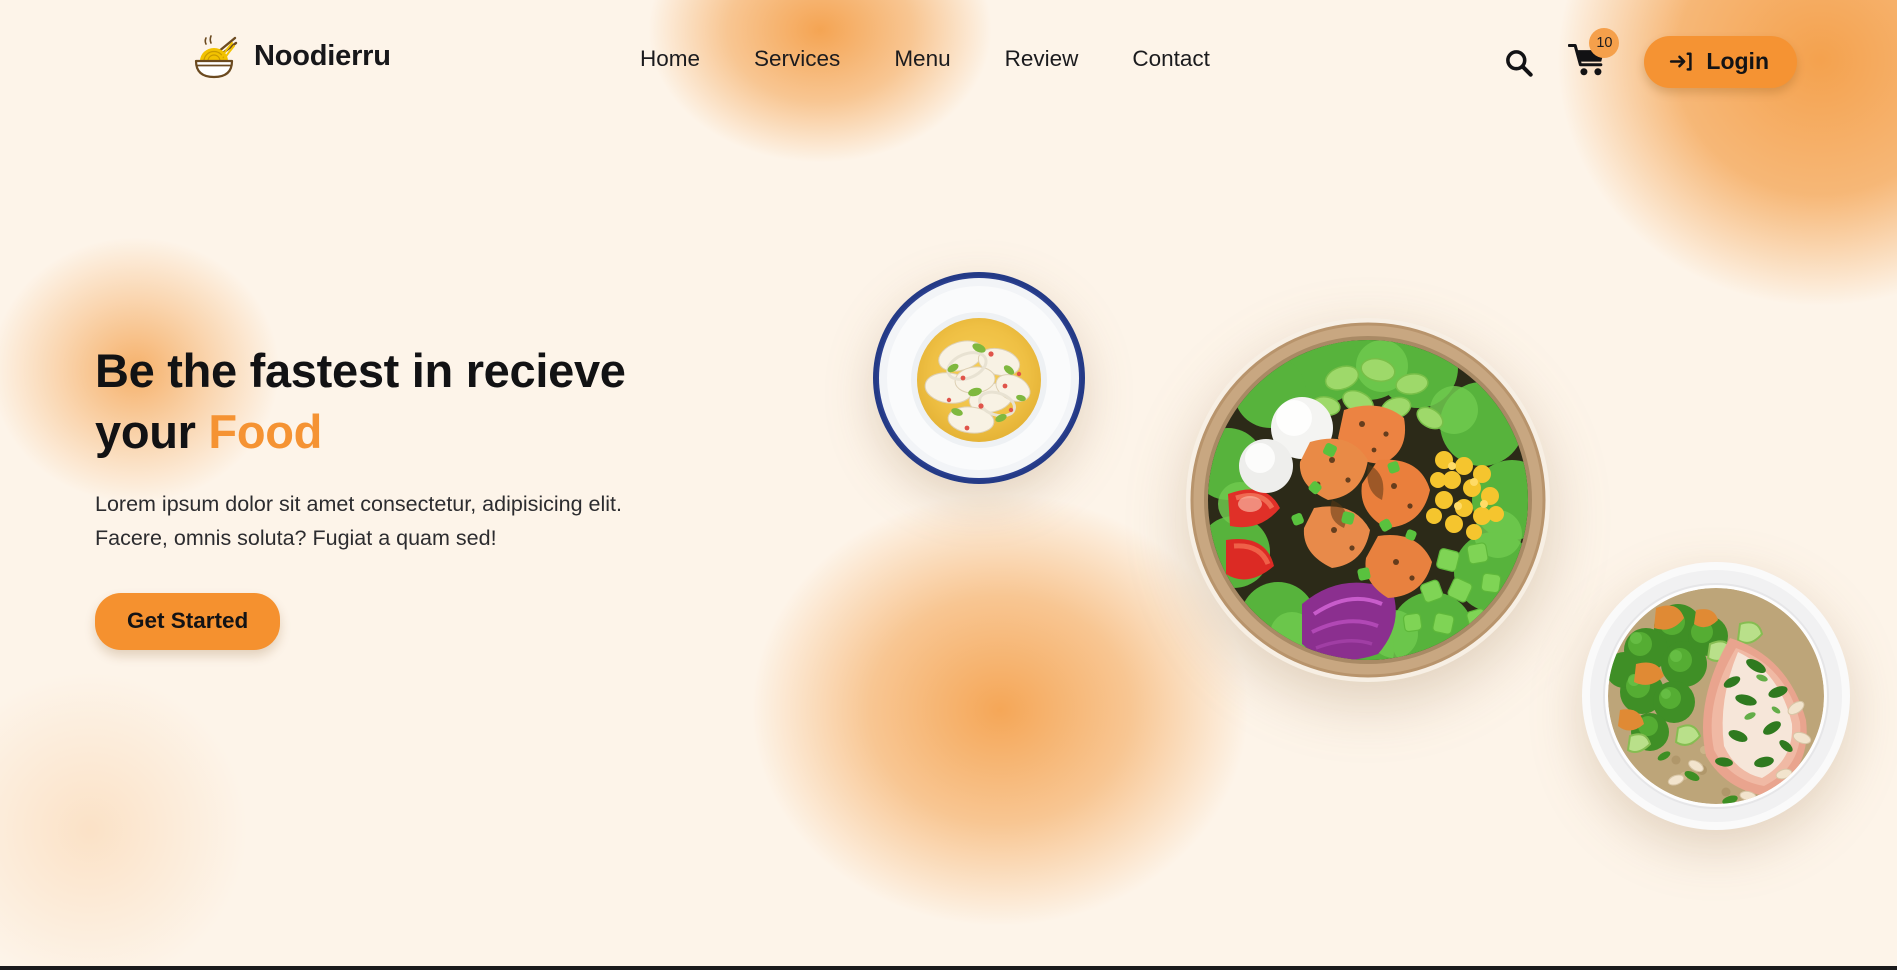 Image resolution: width=1897 pixels, height=970 pixels. What do you see at coordinates (1737, 61) in the screenshot?
I see `login-button-label: Login` at bounding box center [1737, 61].